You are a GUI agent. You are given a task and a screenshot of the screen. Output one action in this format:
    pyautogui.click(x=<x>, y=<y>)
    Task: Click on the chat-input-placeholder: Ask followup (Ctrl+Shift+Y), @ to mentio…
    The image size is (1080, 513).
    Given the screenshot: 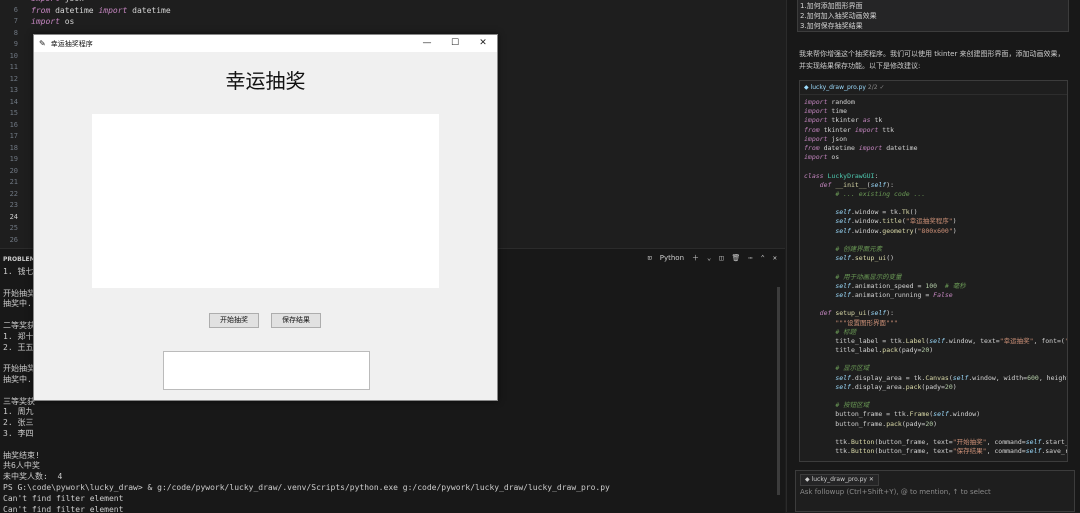 What is the action you would take?
    pyautogui.click(x=895, y=492)
    